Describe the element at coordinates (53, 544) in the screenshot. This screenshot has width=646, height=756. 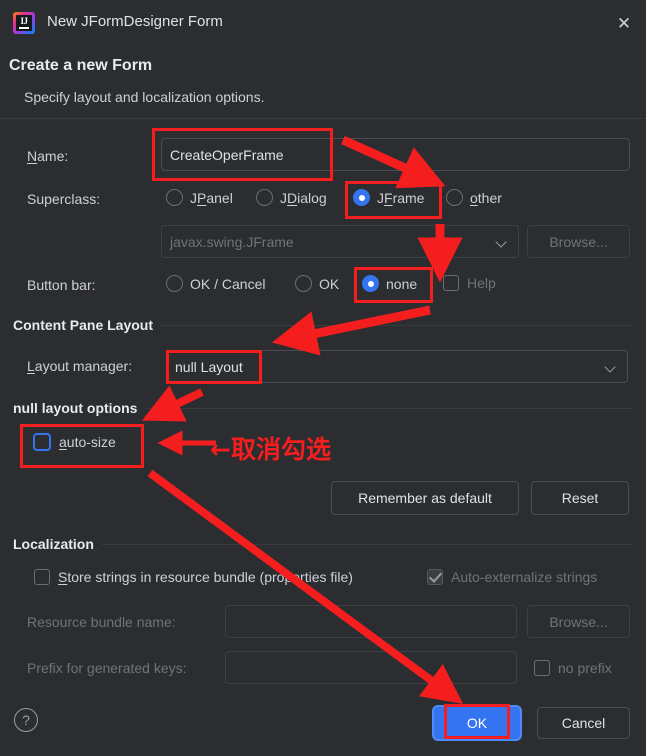
I see `section-title: Localization` at that location.